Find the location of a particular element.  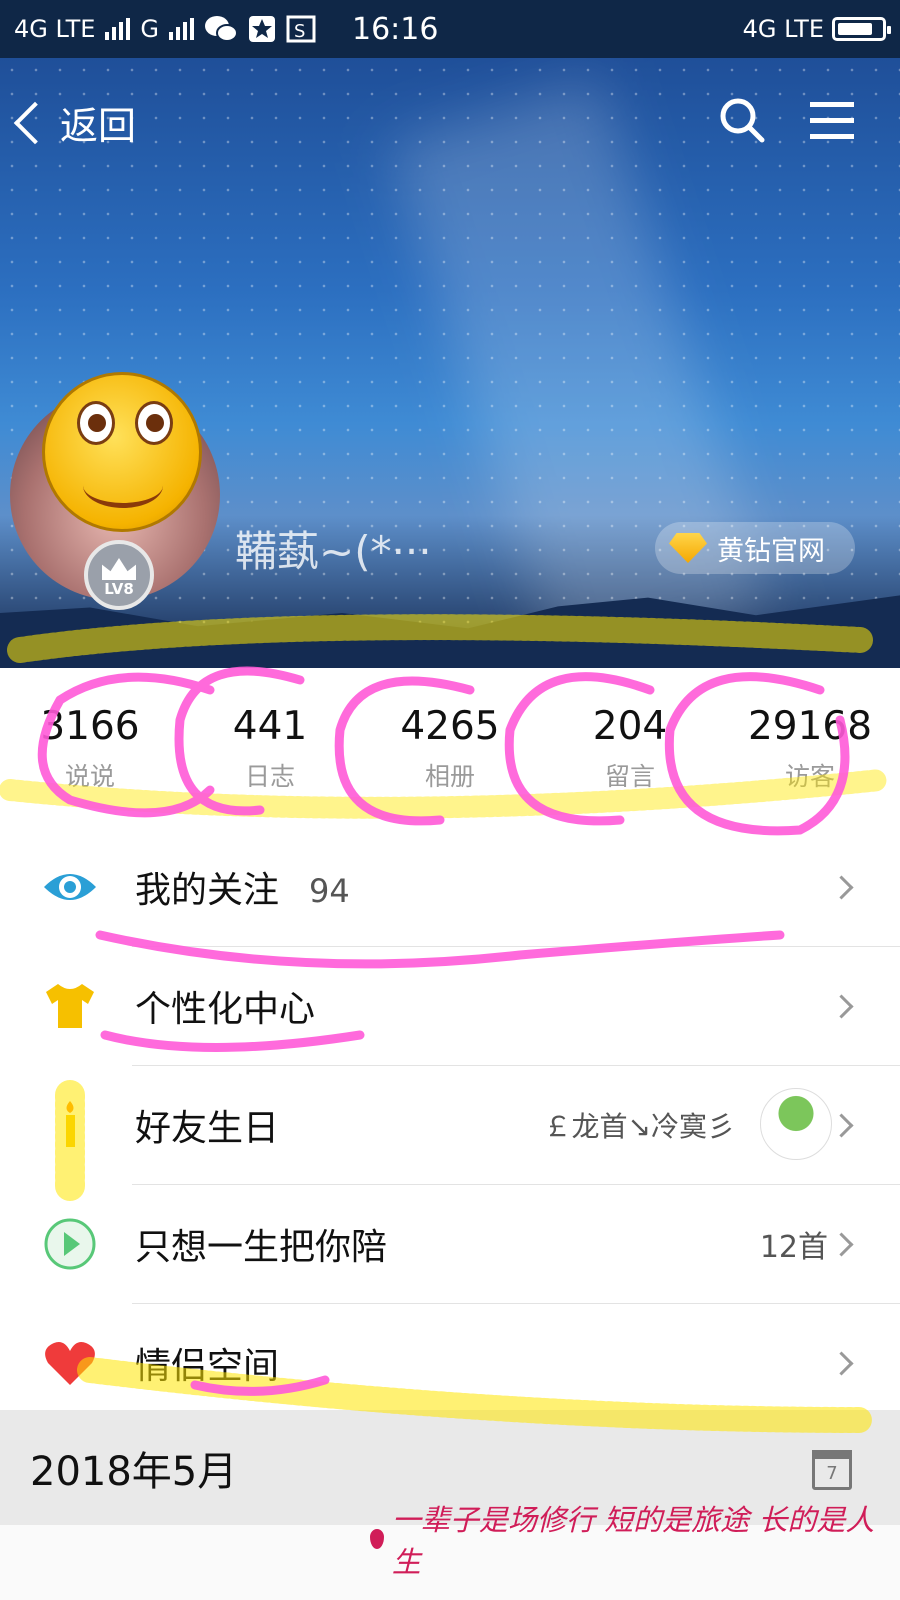

status-bar: 4G LTE G S 16:16 4G LTE is located at coordinates (450, 29).